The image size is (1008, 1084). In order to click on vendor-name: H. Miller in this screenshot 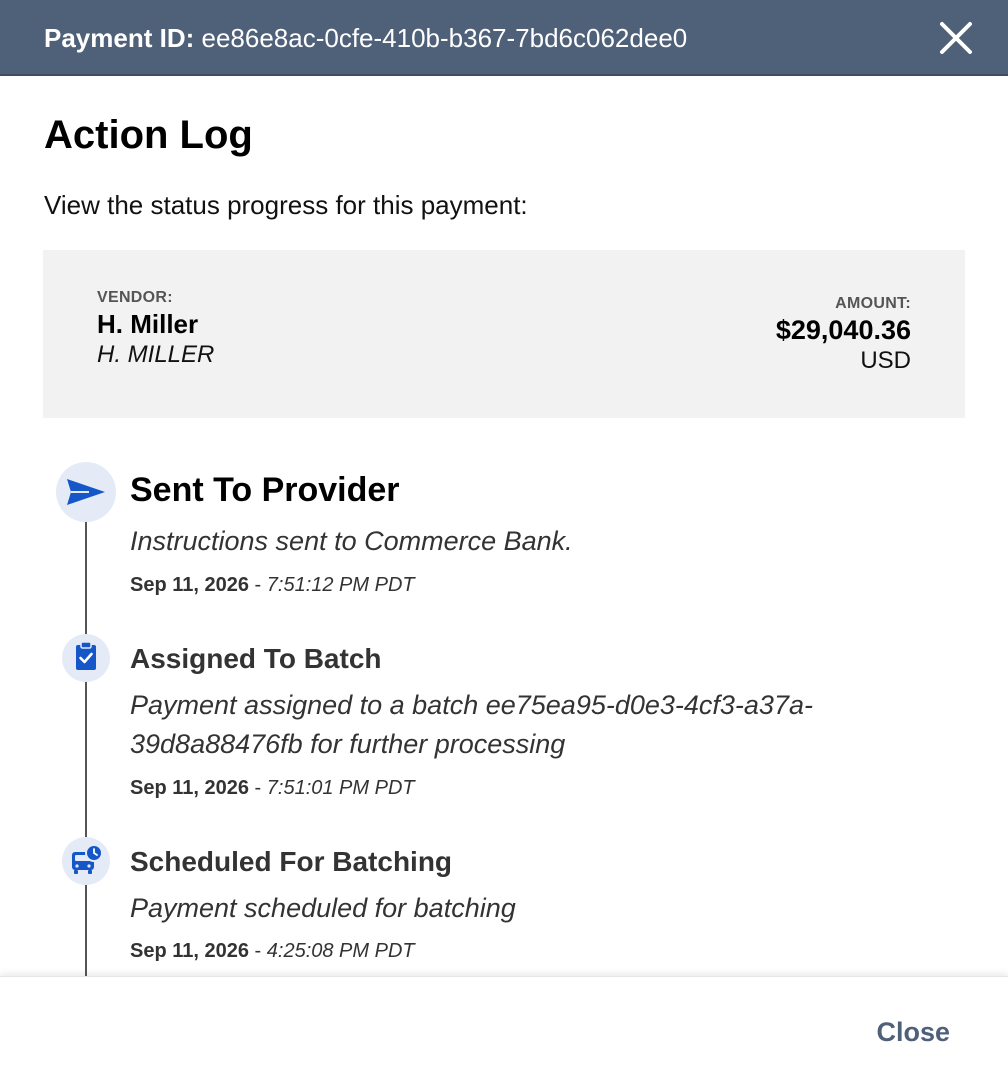, I will do `click(148, 324)`.